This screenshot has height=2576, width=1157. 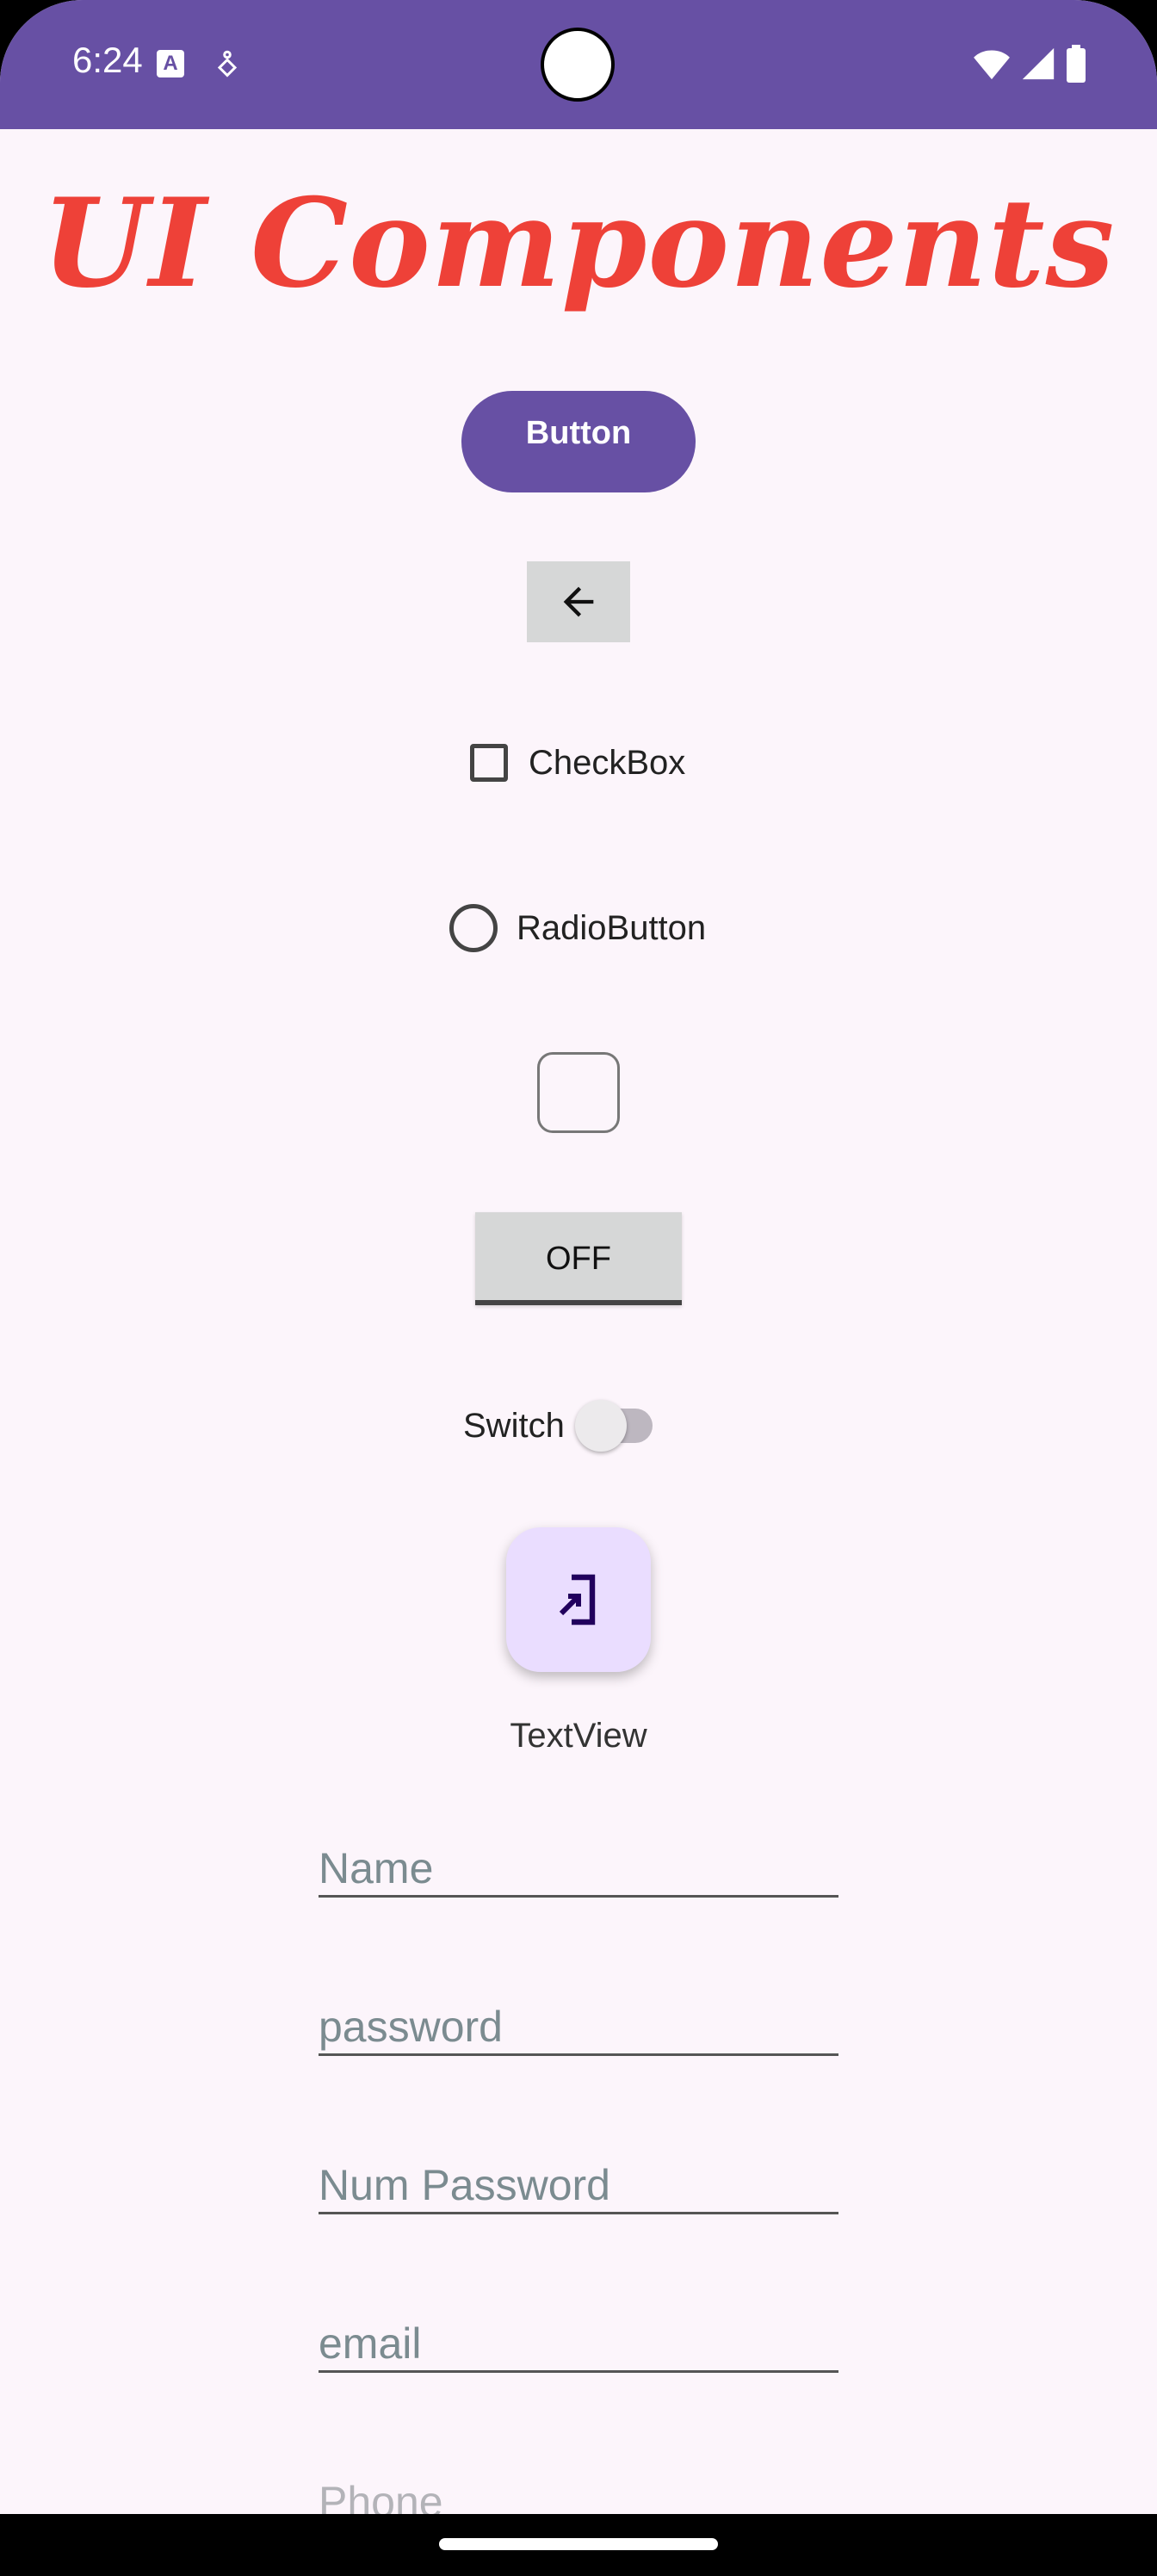 I want to click on arrow-back-icon, so click(x=579, y=601).